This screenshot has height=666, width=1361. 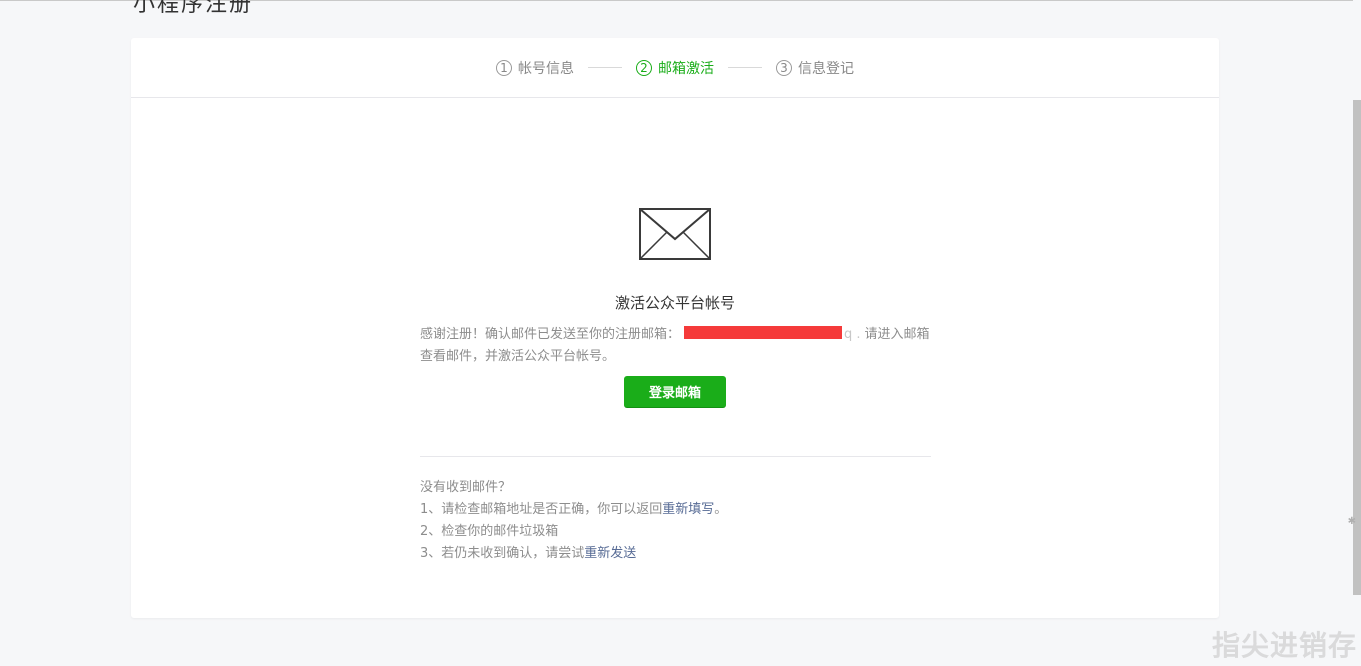 I want to click on step-account-info: 1 帐号信息, so click(x=535, y=68).